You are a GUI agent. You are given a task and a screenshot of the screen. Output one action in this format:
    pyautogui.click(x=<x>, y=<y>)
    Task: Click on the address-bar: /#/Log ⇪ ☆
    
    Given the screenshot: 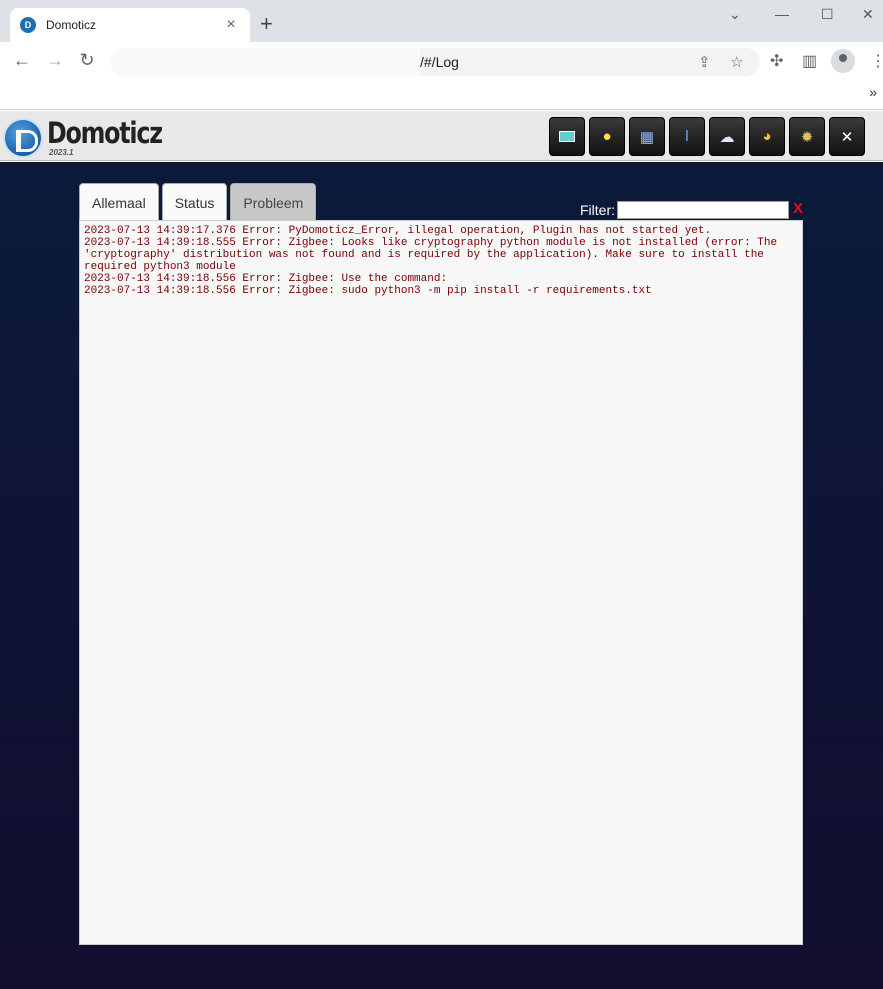 What is the action you would take?
    pyautogui.click(x=435, y=62)
    